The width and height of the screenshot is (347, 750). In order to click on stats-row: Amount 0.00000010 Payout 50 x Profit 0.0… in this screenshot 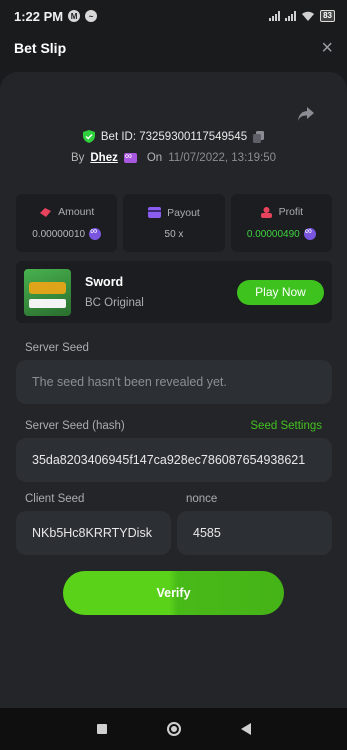, I will do `click(174, 223)`.